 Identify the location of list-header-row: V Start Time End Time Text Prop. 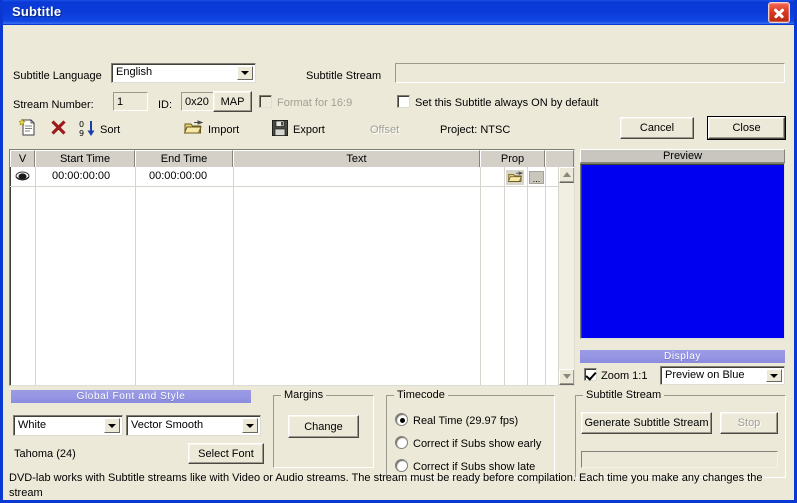
(292, 158).